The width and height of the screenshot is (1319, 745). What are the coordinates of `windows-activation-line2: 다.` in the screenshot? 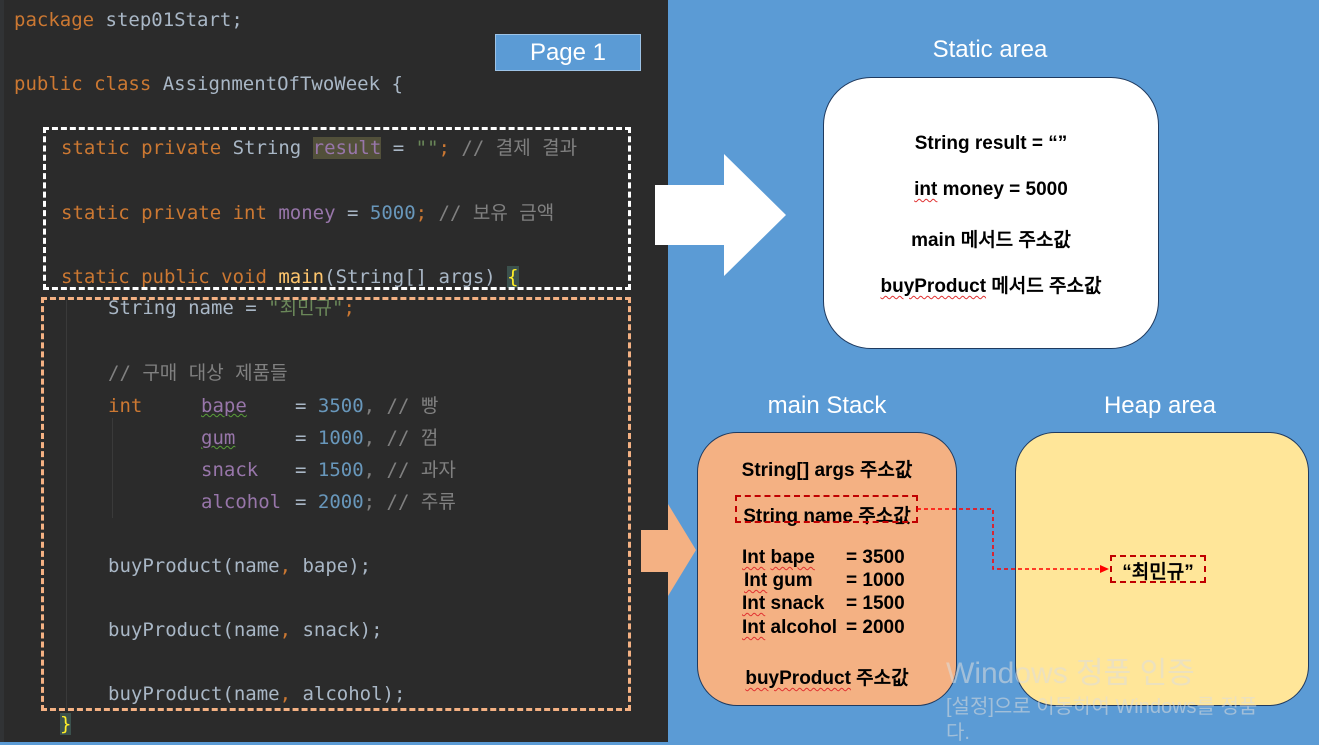 It's located at (958, 733).